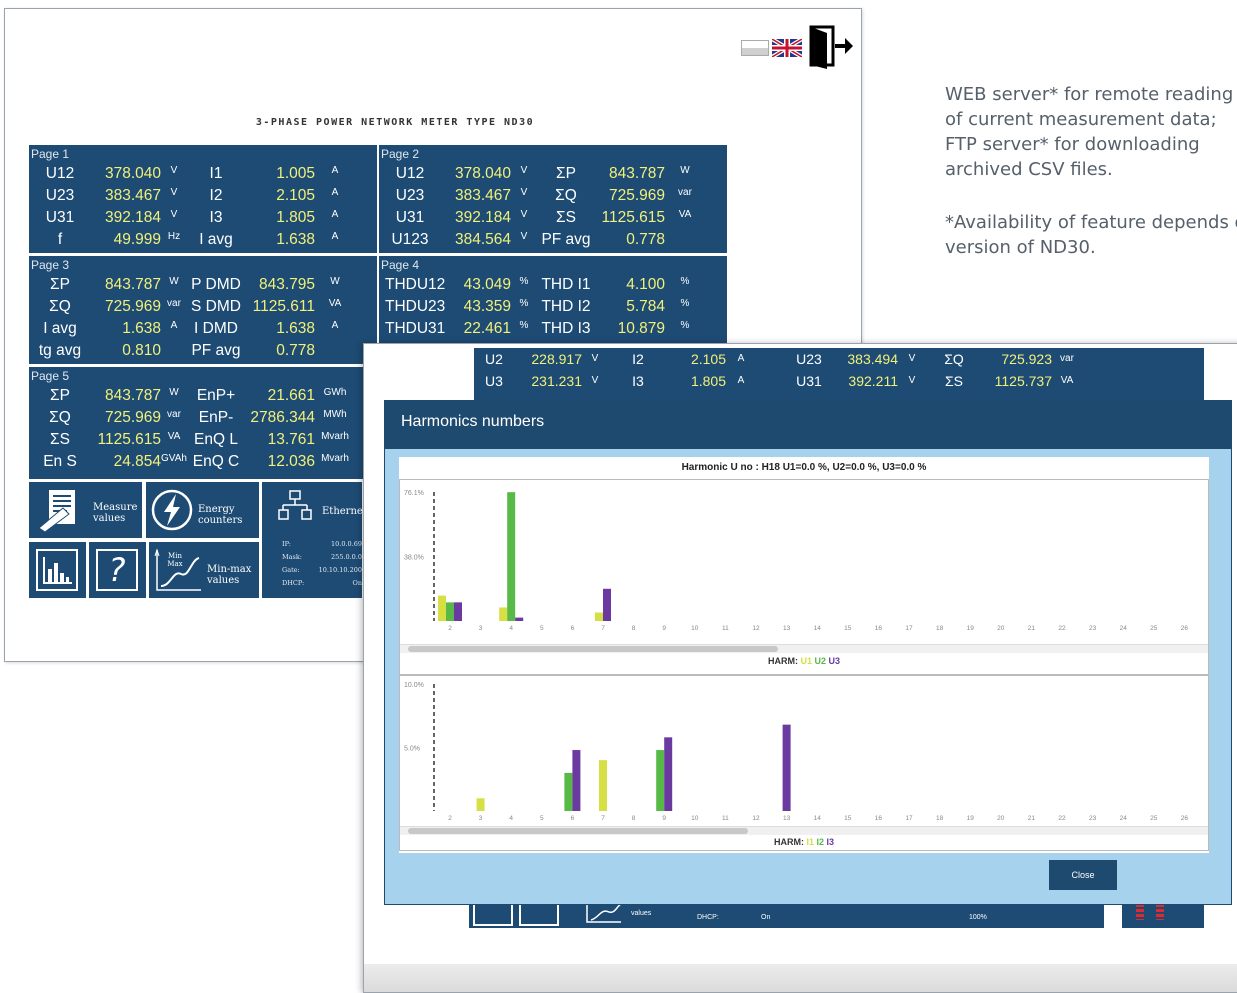 This screenshot has width=1237, height=993. What do you see at coordinates (1001, 628) in the screenshot?
I see `x-tick-label: 20` at bounding box center [1001, 628].